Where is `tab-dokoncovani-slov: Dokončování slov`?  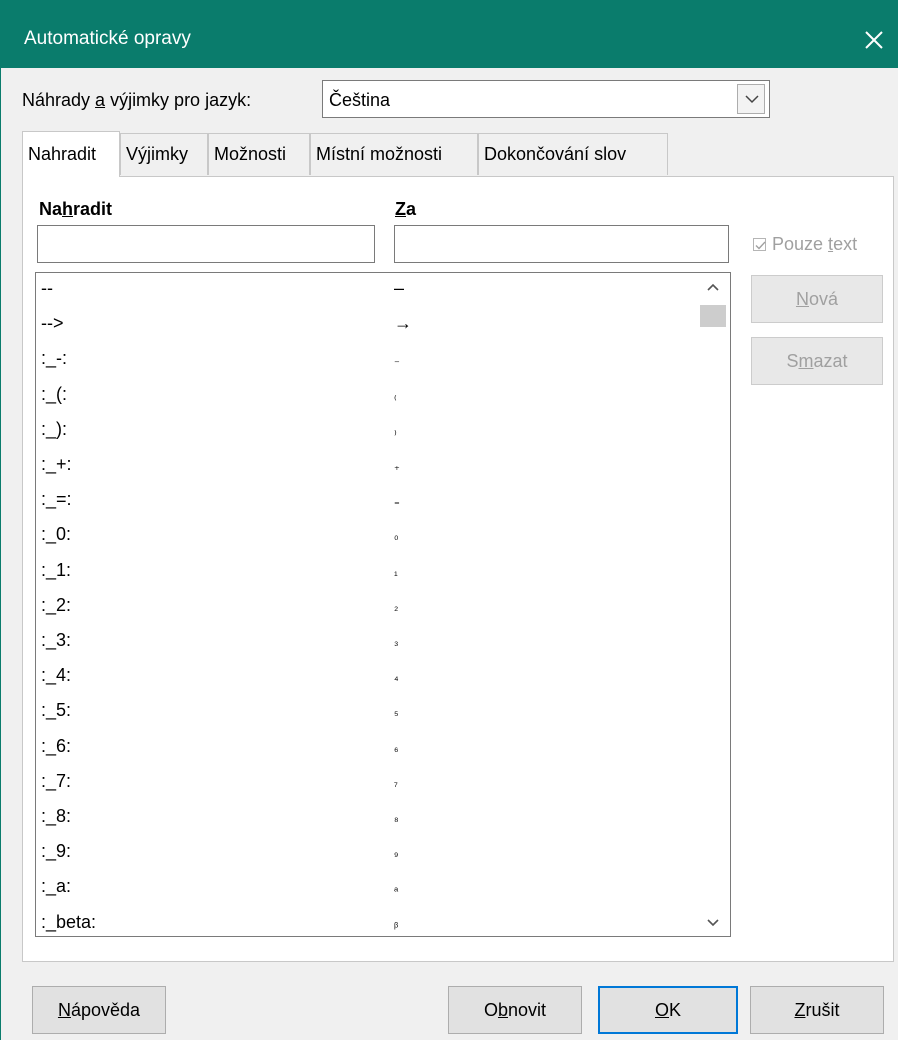 tab-dokoncovani-slov: Dokončování slov is located at coordinates (573, 154).